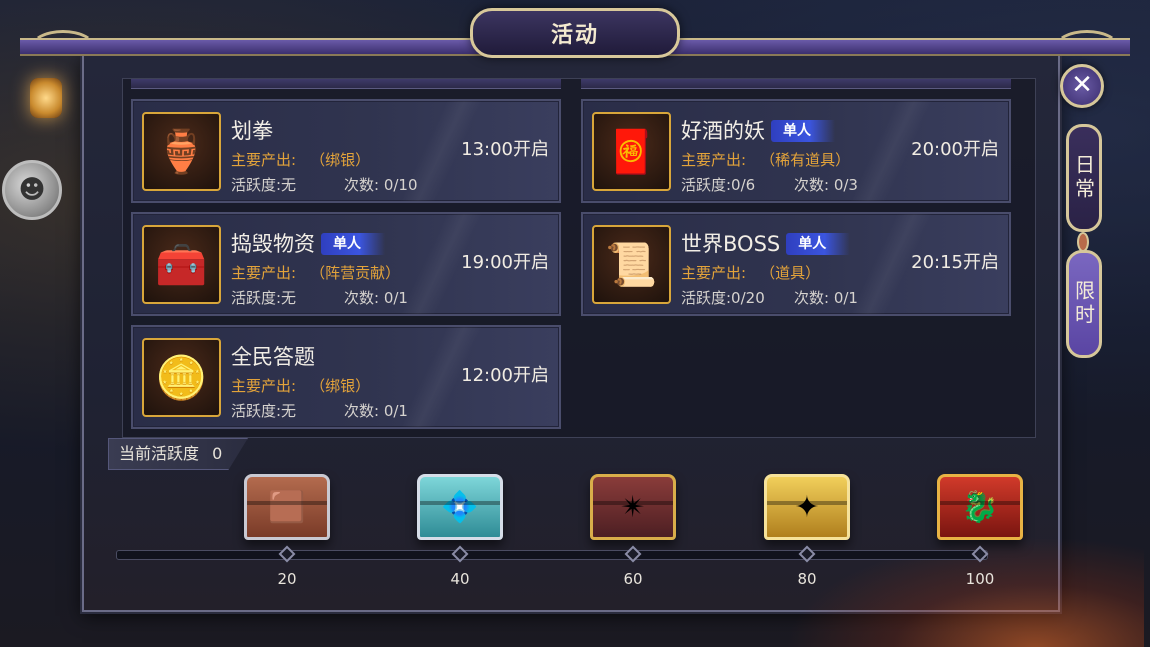 The image size is (1150, 647). Describe the element at coordinates (178, 454) in the screenshot. I see `current-activity-label: 当前活跃度 0` at that location.